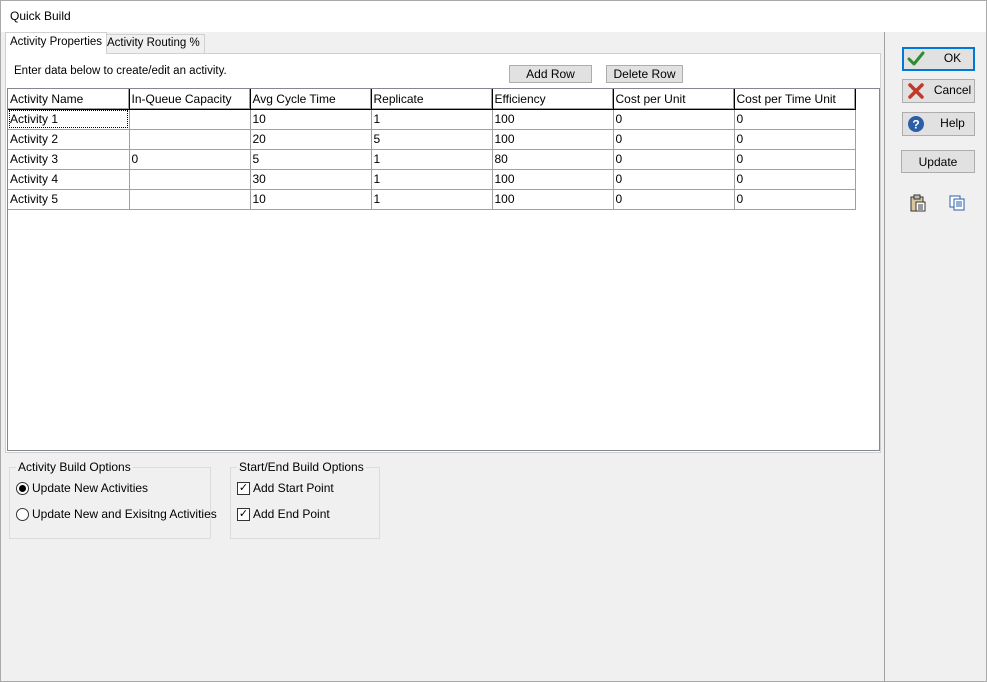 This screenshot has width=987, height=682. I want to click on copy-button, so click(957, 203).